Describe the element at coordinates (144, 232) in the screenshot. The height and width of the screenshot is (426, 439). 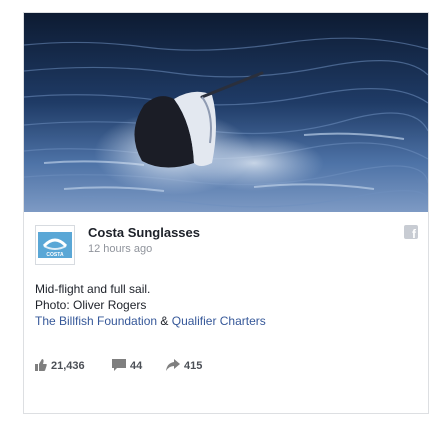
I see `page-name: Costa Sunglasses` at that location.